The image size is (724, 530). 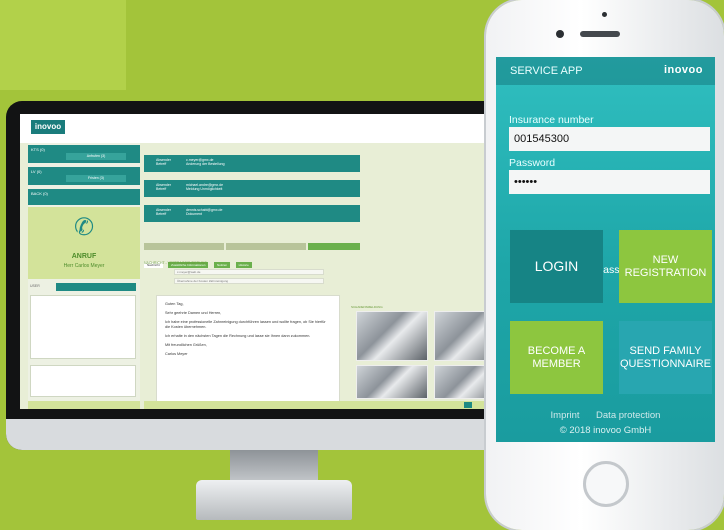 I want to click on phone-sensor, so click(x=604, y=14).